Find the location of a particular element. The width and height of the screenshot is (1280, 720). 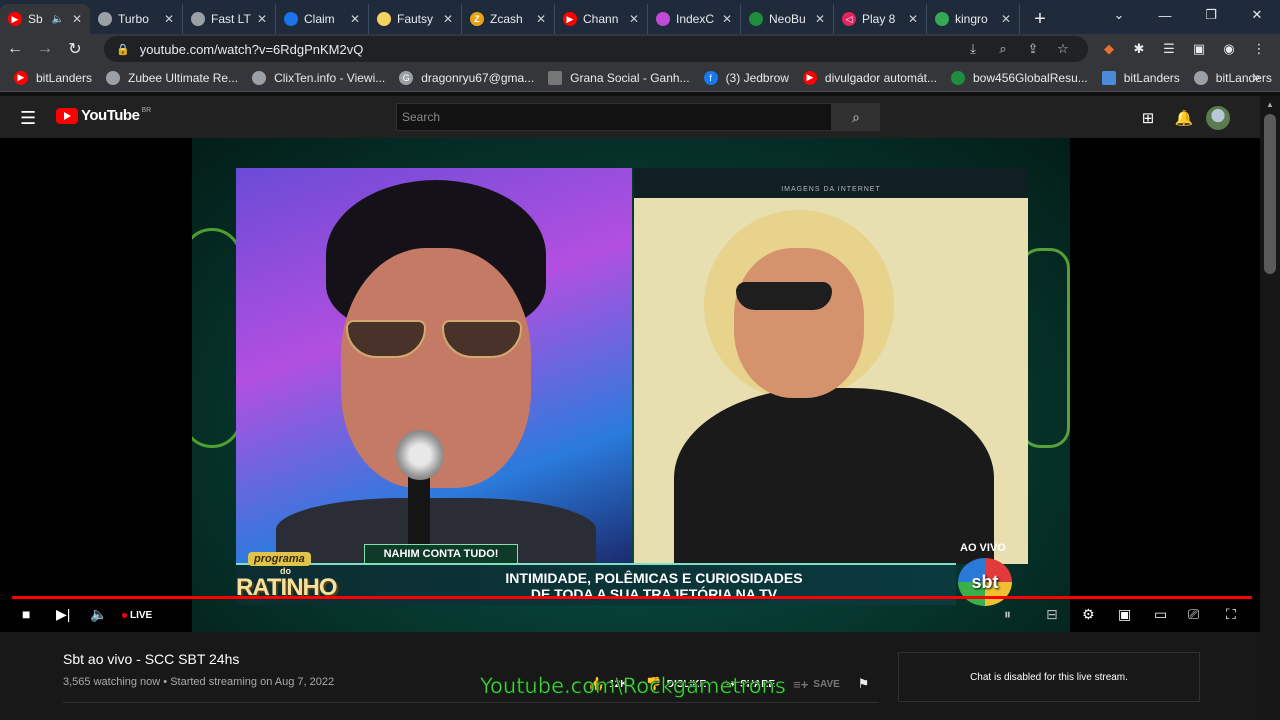

volume-icon: 🔈 is located at coordinates (98, 614).